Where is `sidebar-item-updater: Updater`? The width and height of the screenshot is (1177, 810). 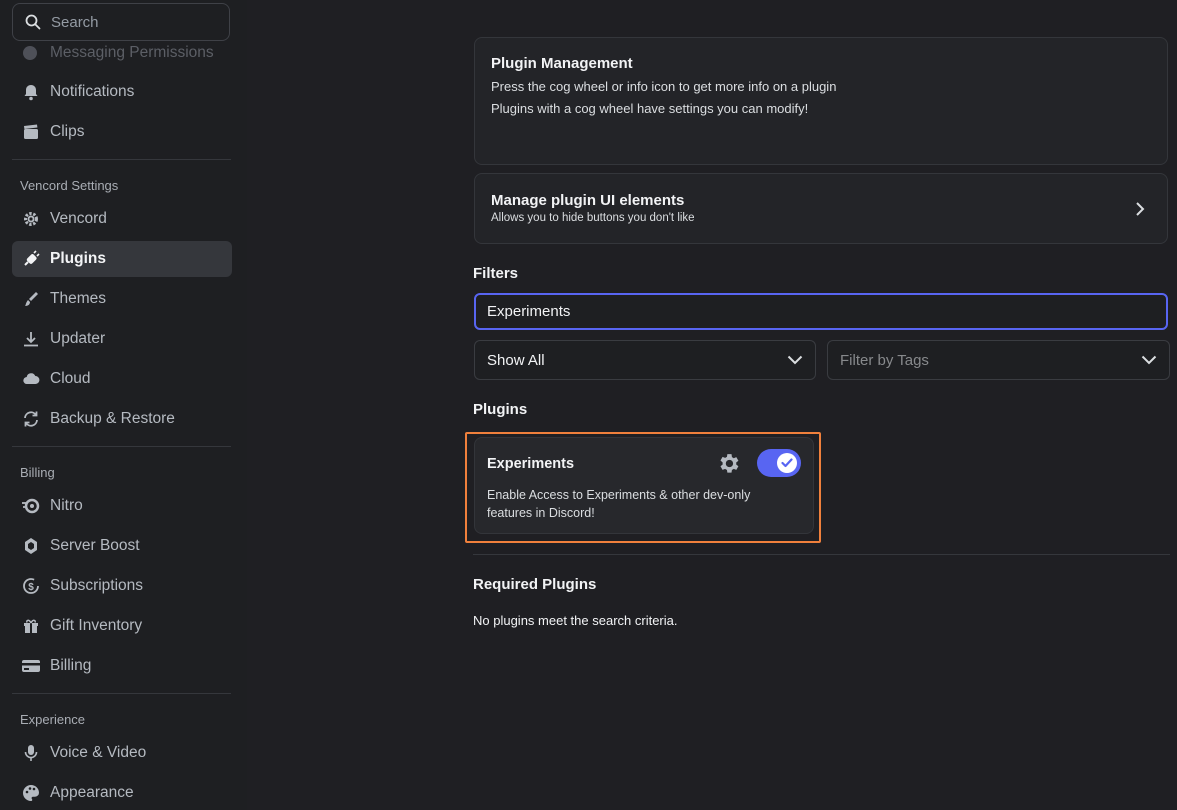
sidebar-item-updater: Updater is located at coordinates (122, 339).